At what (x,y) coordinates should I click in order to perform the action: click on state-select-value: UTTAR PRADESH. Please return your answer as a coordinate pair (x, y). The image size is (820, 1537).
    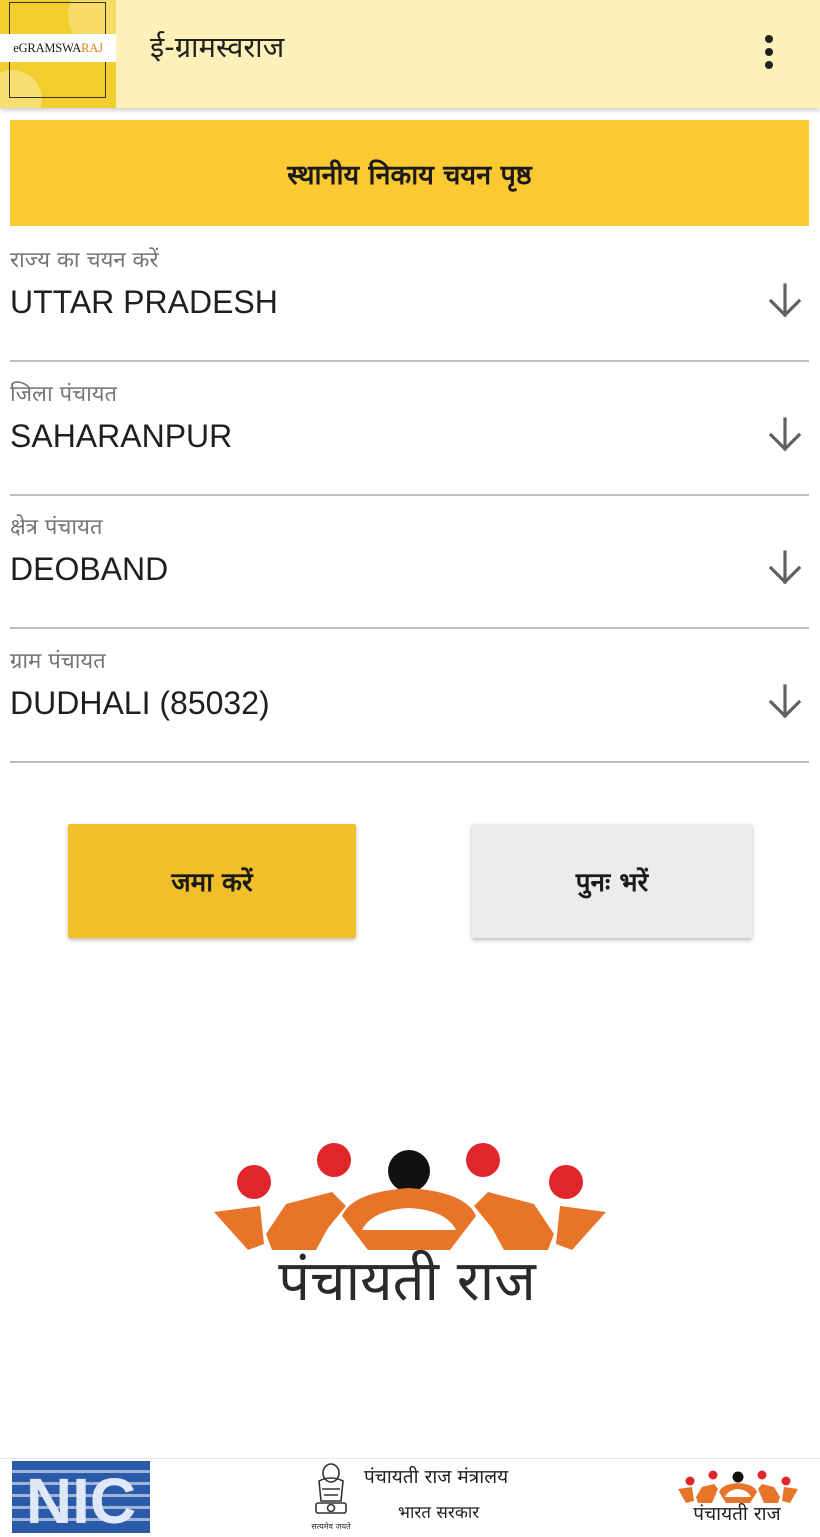
    Looking at the image, I should click on (144, 302).